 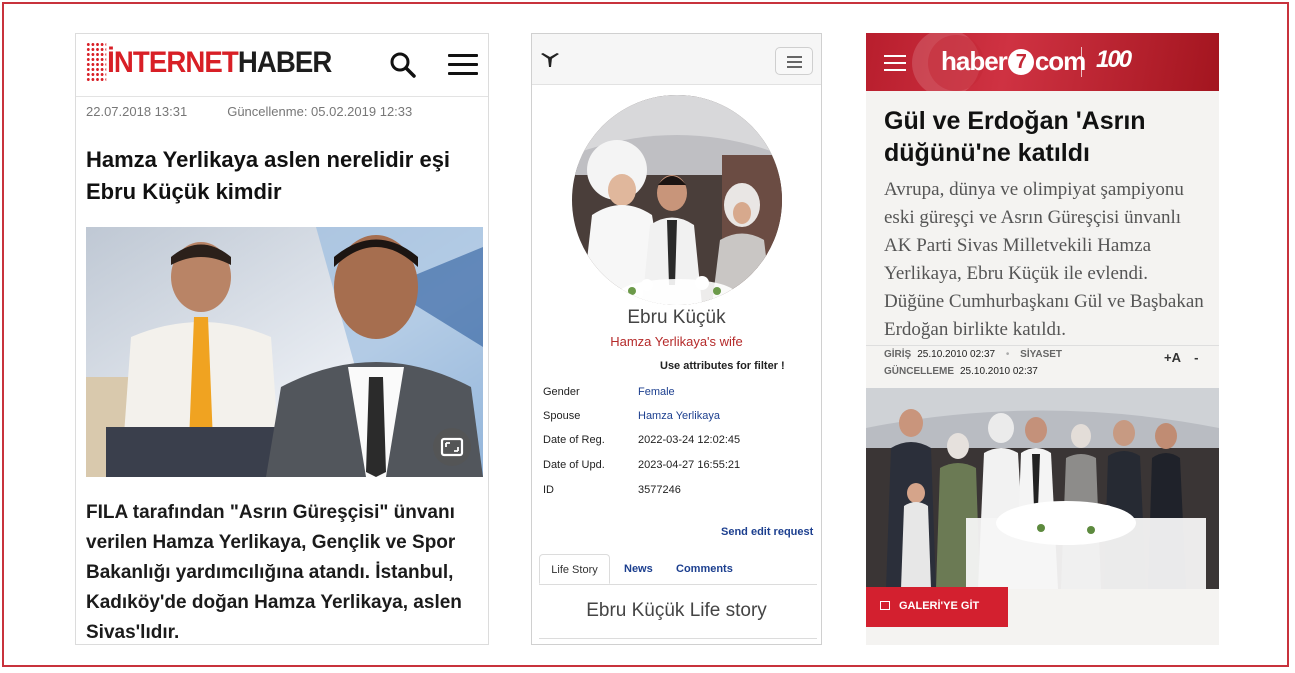 I want to click on site-header: İNTERNETHABER, so click(x=282, y=65).